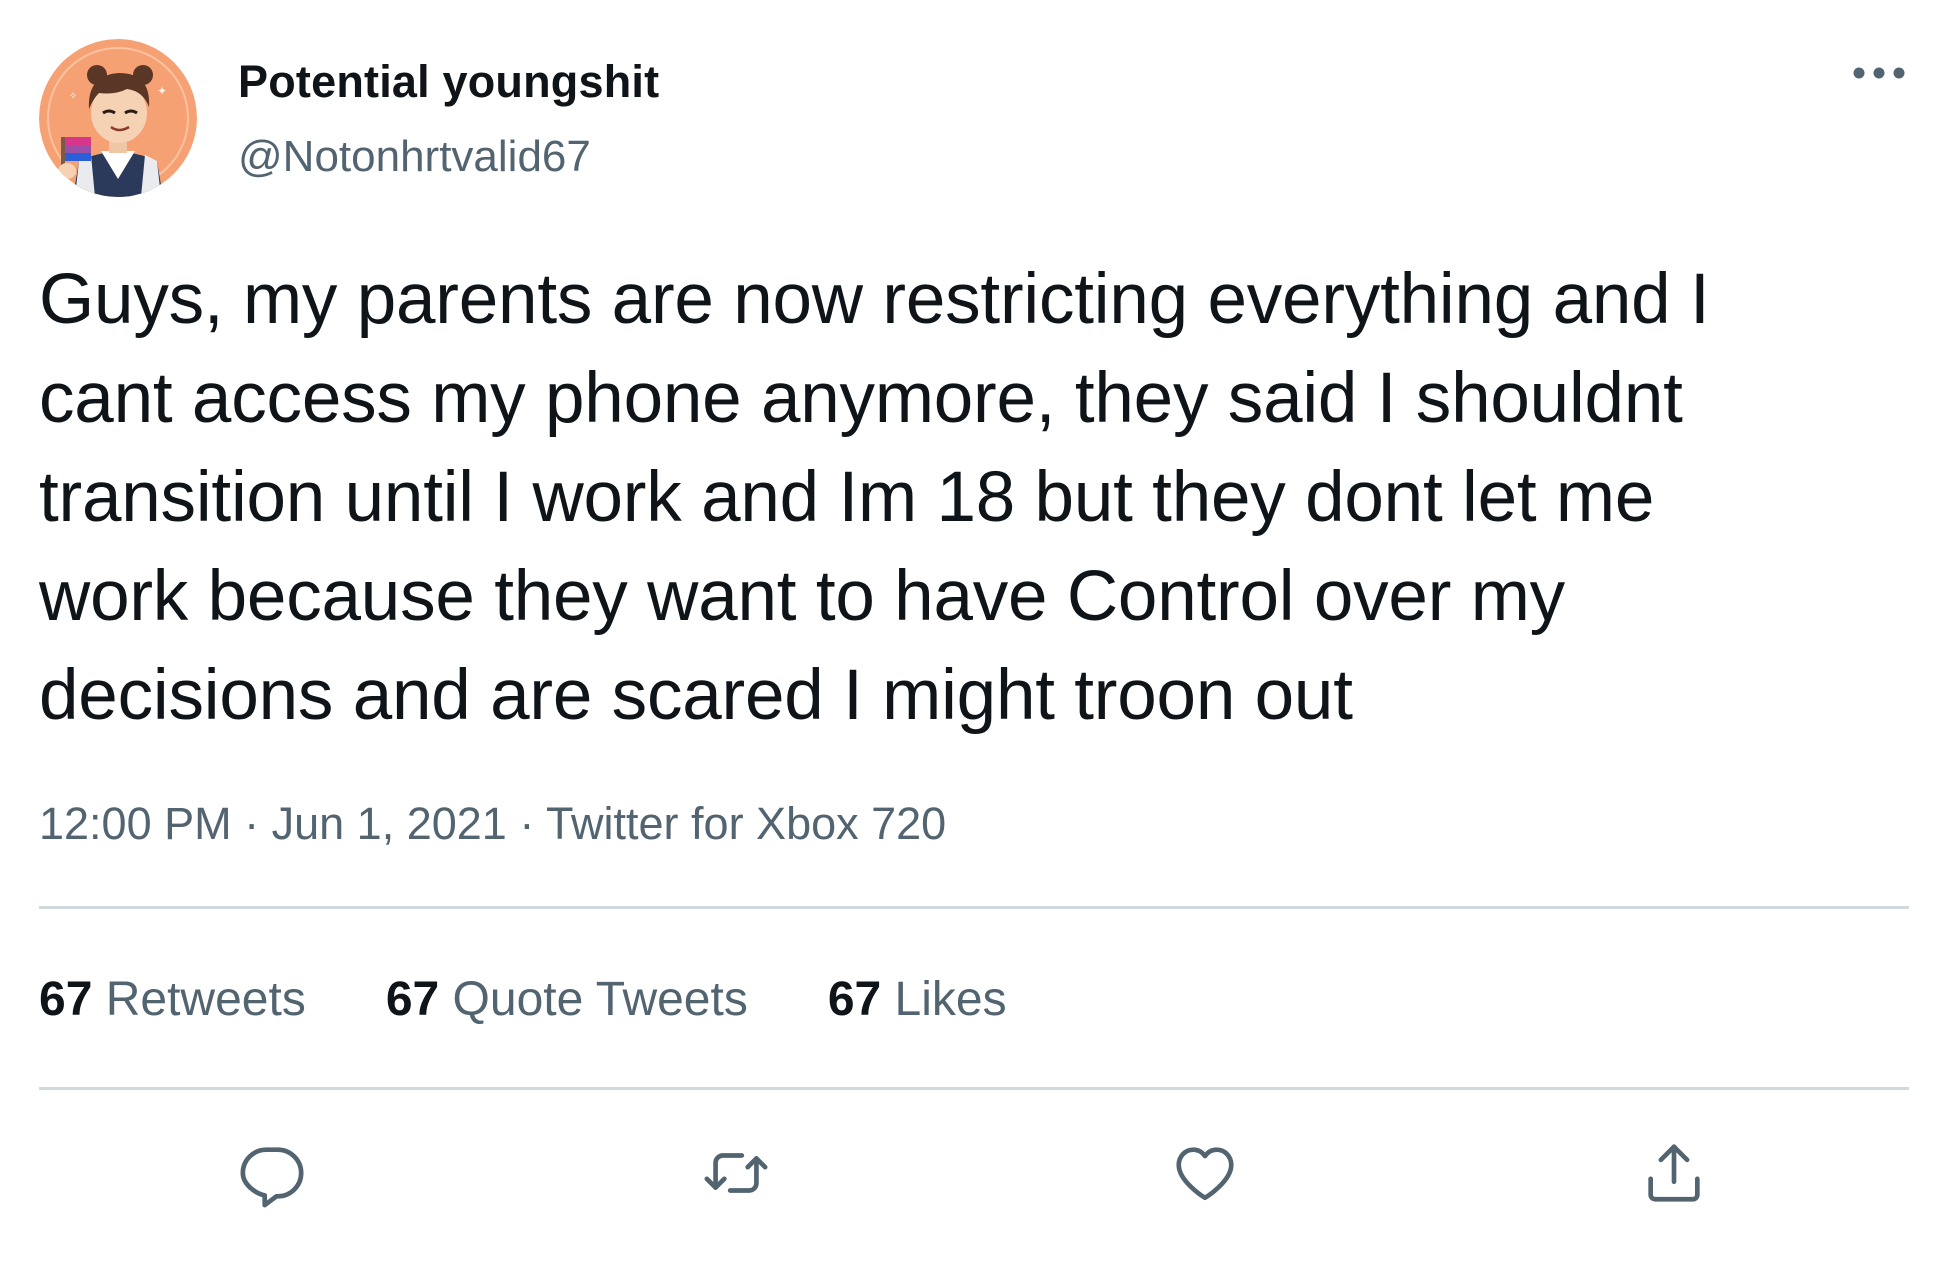 This screenshot has width=1940, height=1280. What do you see at coordinates (199, 999) in the screenshot?
I see `retweets-label: Retweets` at bounding box center [199, 999].